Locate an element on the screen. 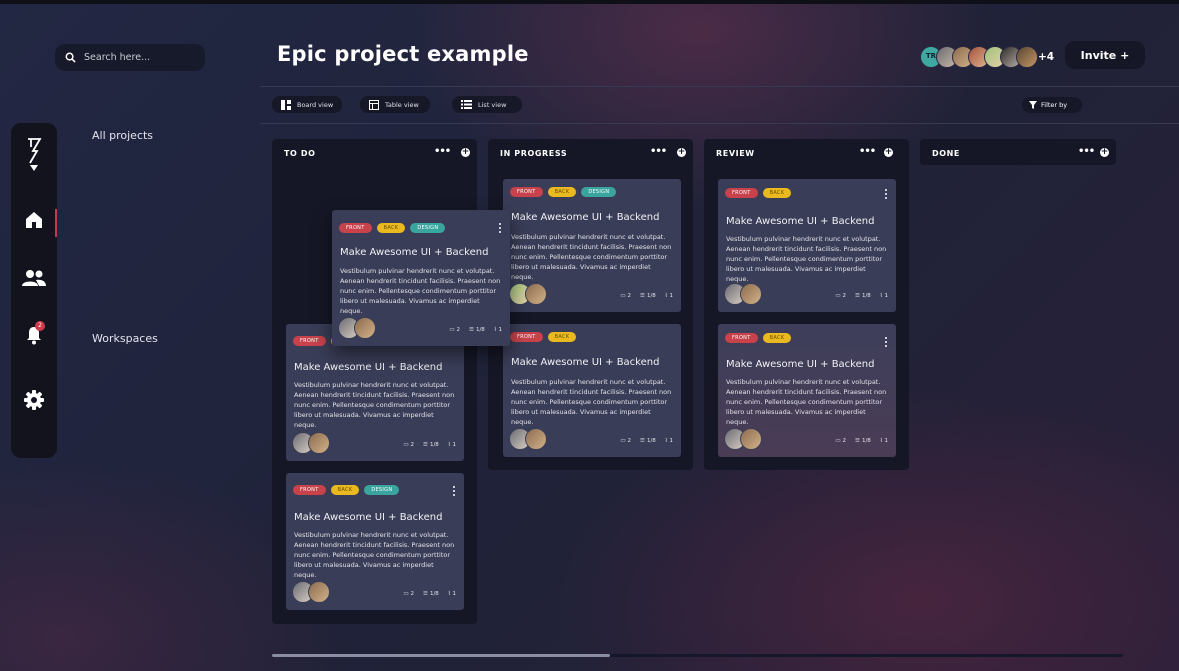 This screenshot has height=671, width=1179. nav-workspaces: Workspaces is located at coordinates (125, 338).